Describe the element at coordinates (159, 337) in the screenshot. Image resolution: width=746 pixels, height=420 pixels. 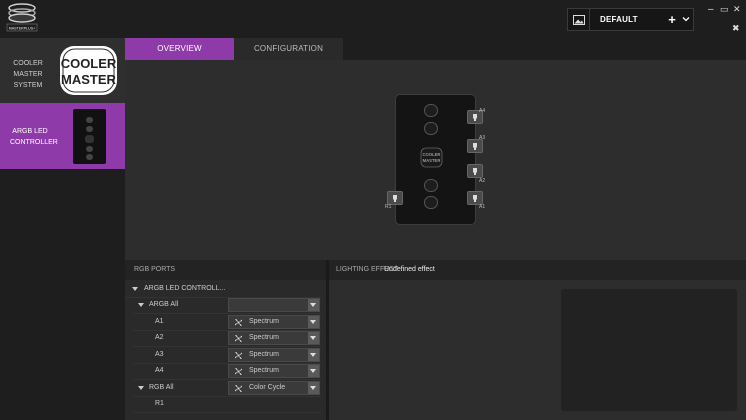
I see `tree-item-label: A2` at that location.